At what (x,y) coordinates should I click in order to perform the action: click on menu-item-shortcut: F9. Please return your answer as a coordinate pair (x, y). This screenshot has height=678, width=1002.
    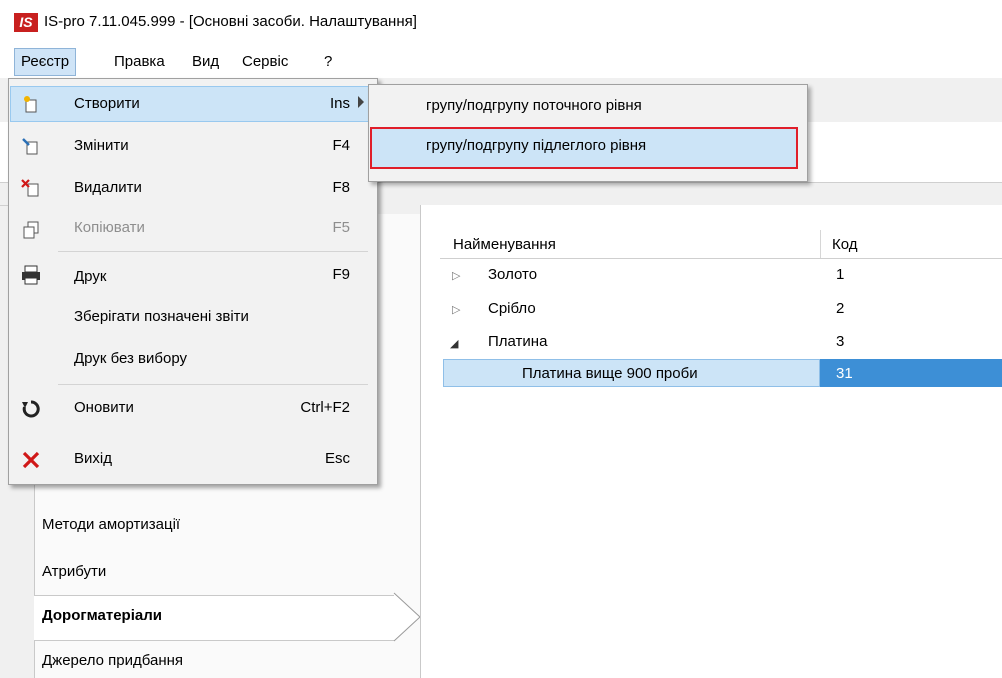
    Looking at the image, I should click on (341, 274).